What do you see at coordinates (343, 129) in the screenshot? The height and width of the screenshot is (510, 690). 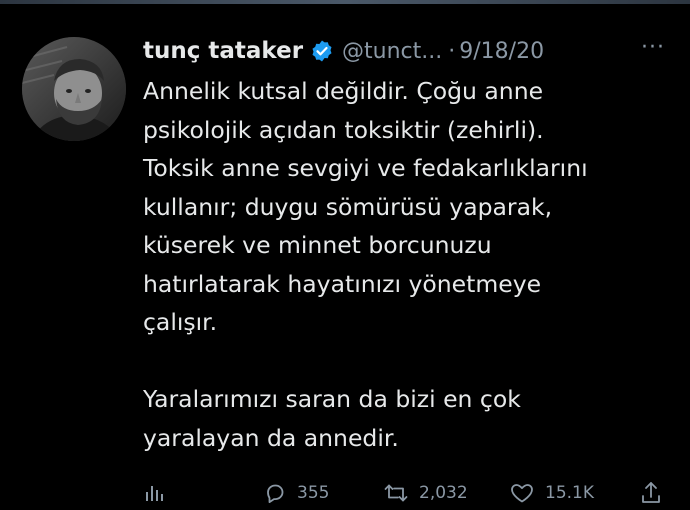 I see `tweet-line: psikolojik açıdan toksiktir (zehirli).` at bounding box center [343, 129].